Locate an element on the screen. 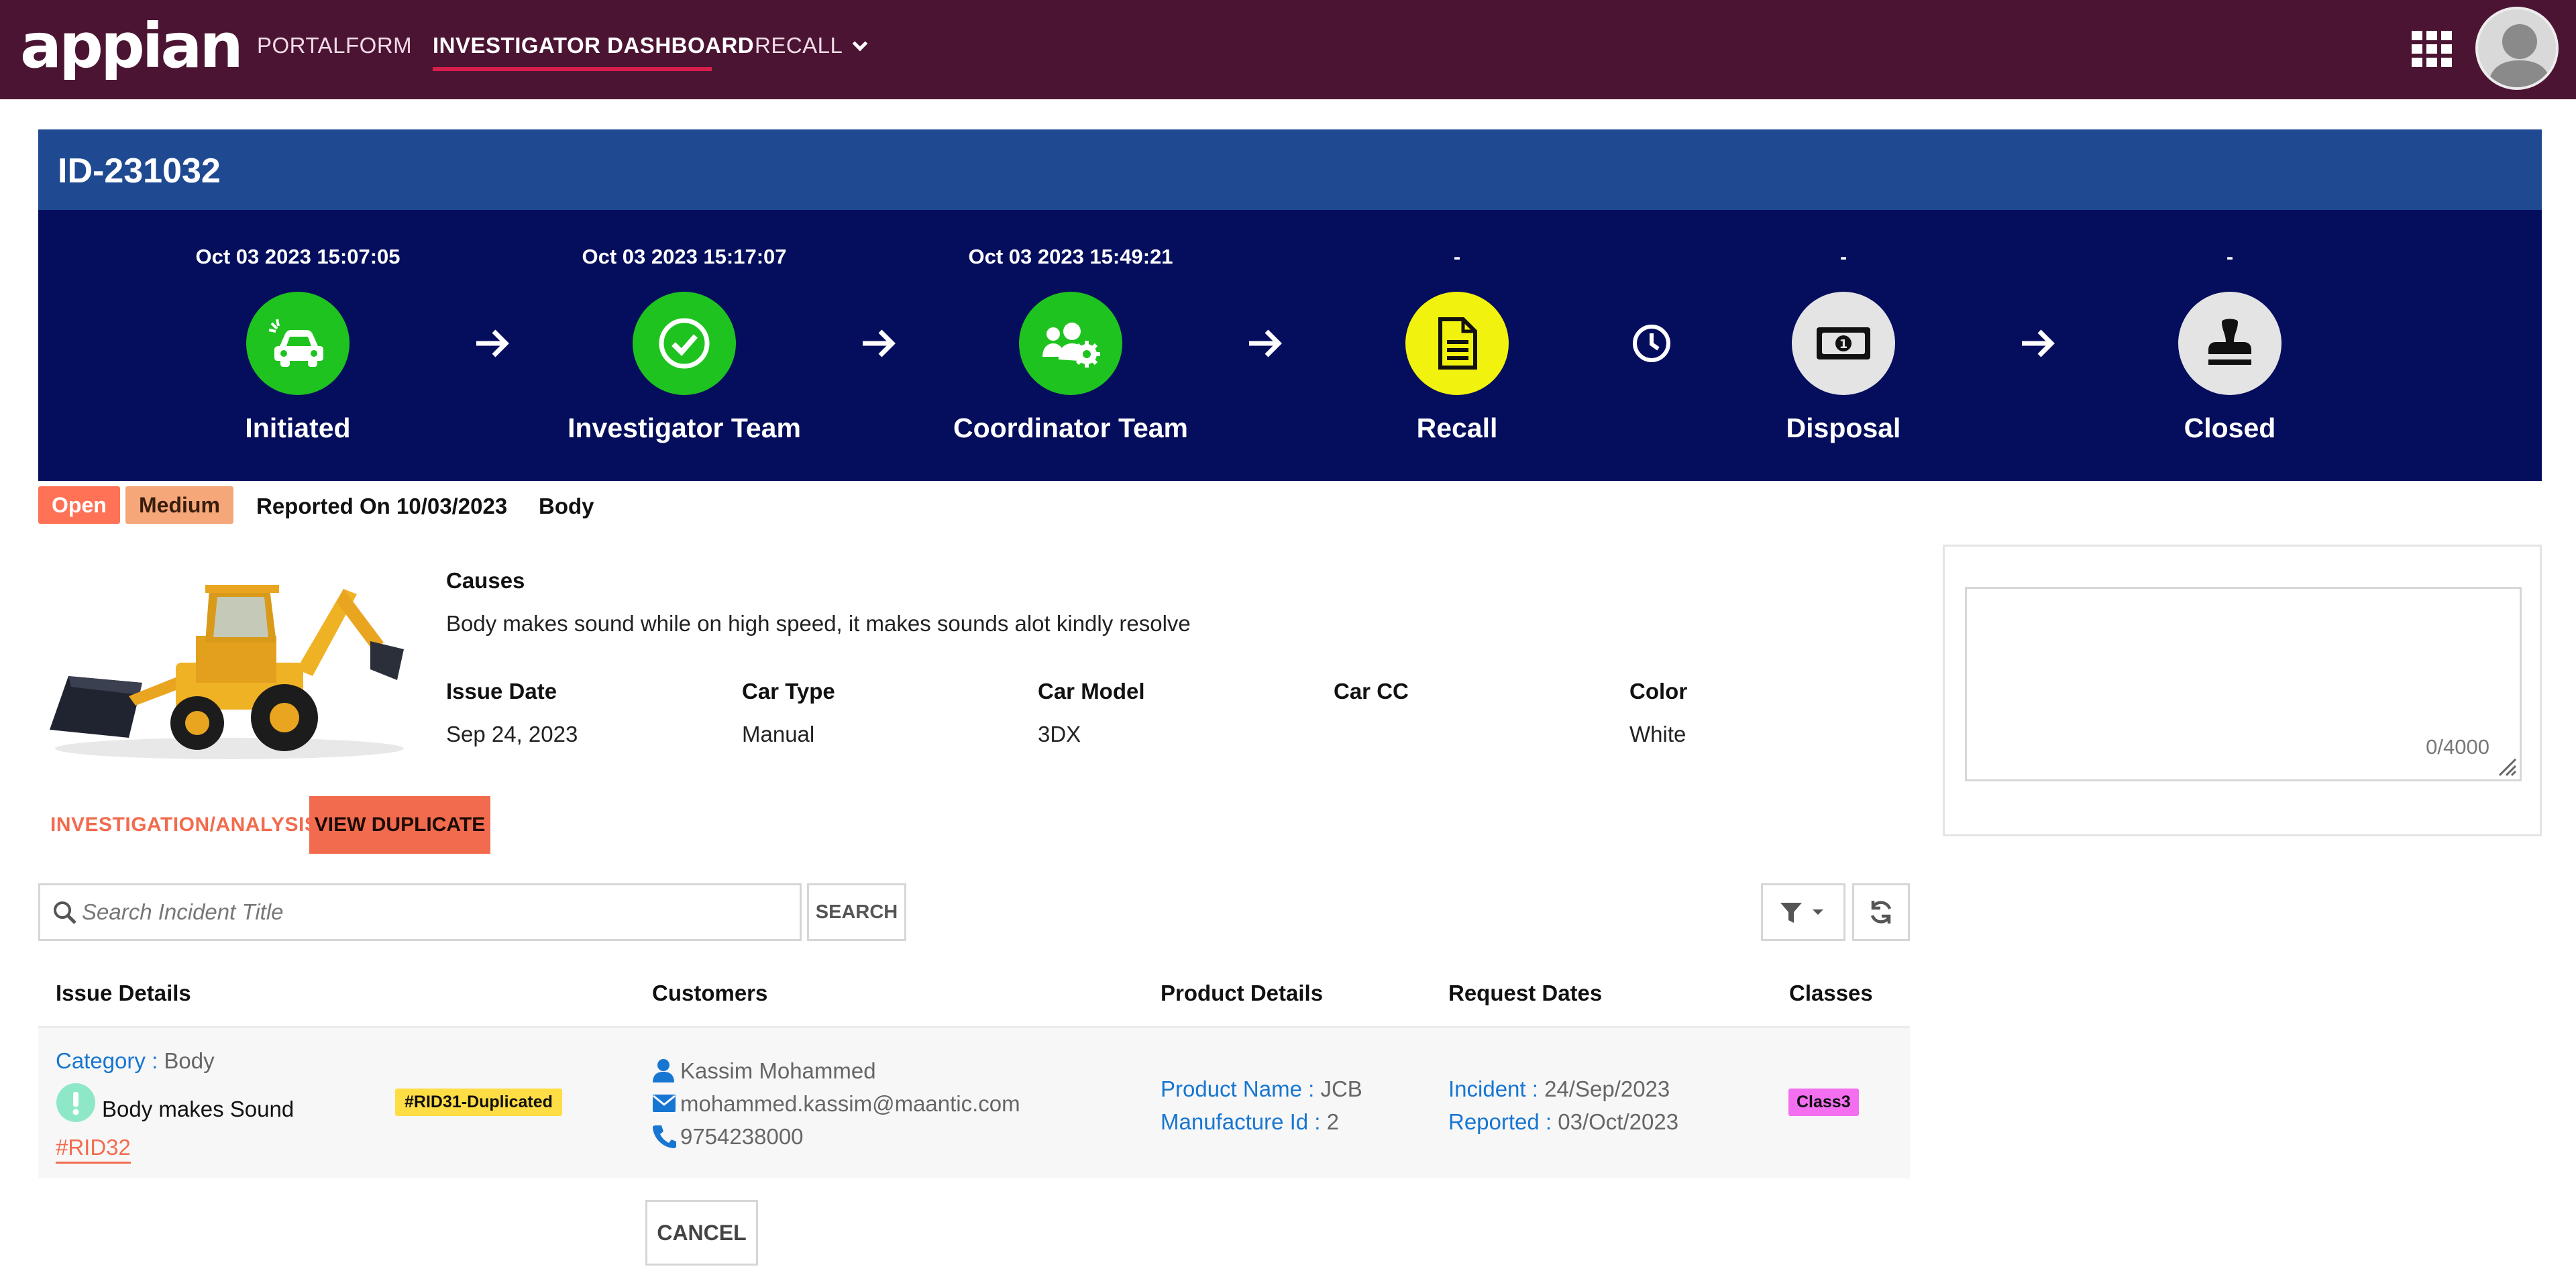 The height and width of the screenshot is (1279, 2576). incident-date-value: 24/Sep/2023 is located at coordinates (1607, 1088).